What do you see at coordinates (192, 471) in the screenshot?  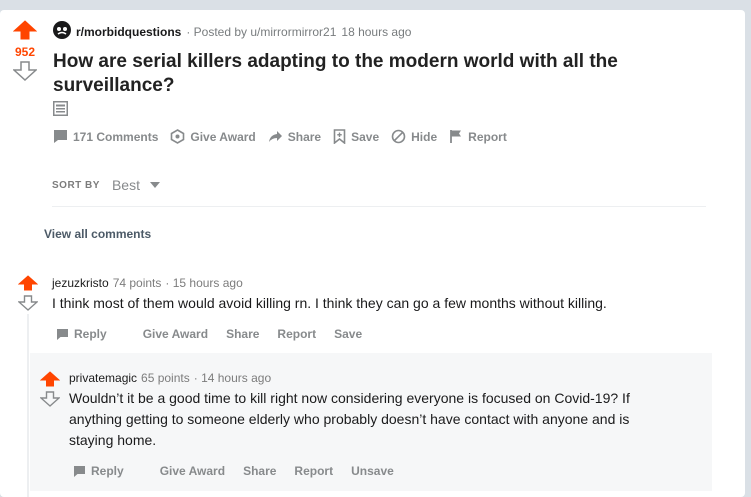 I see `comment2-award-button: Give Award` at bounding box center [192, 471].